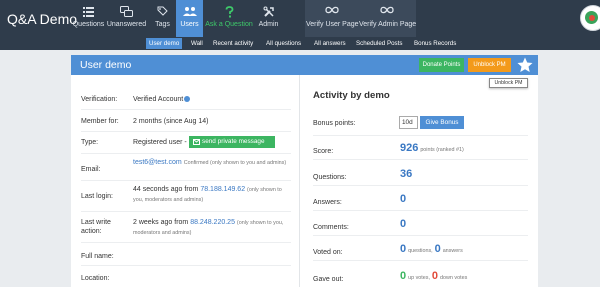 This screenshot has width=600, height=287. What do you see at coordinates (508, 83) in the screenshot?
I see `unblock-pm-tooltip: Unblock PM` at bounding box center [508, 83].